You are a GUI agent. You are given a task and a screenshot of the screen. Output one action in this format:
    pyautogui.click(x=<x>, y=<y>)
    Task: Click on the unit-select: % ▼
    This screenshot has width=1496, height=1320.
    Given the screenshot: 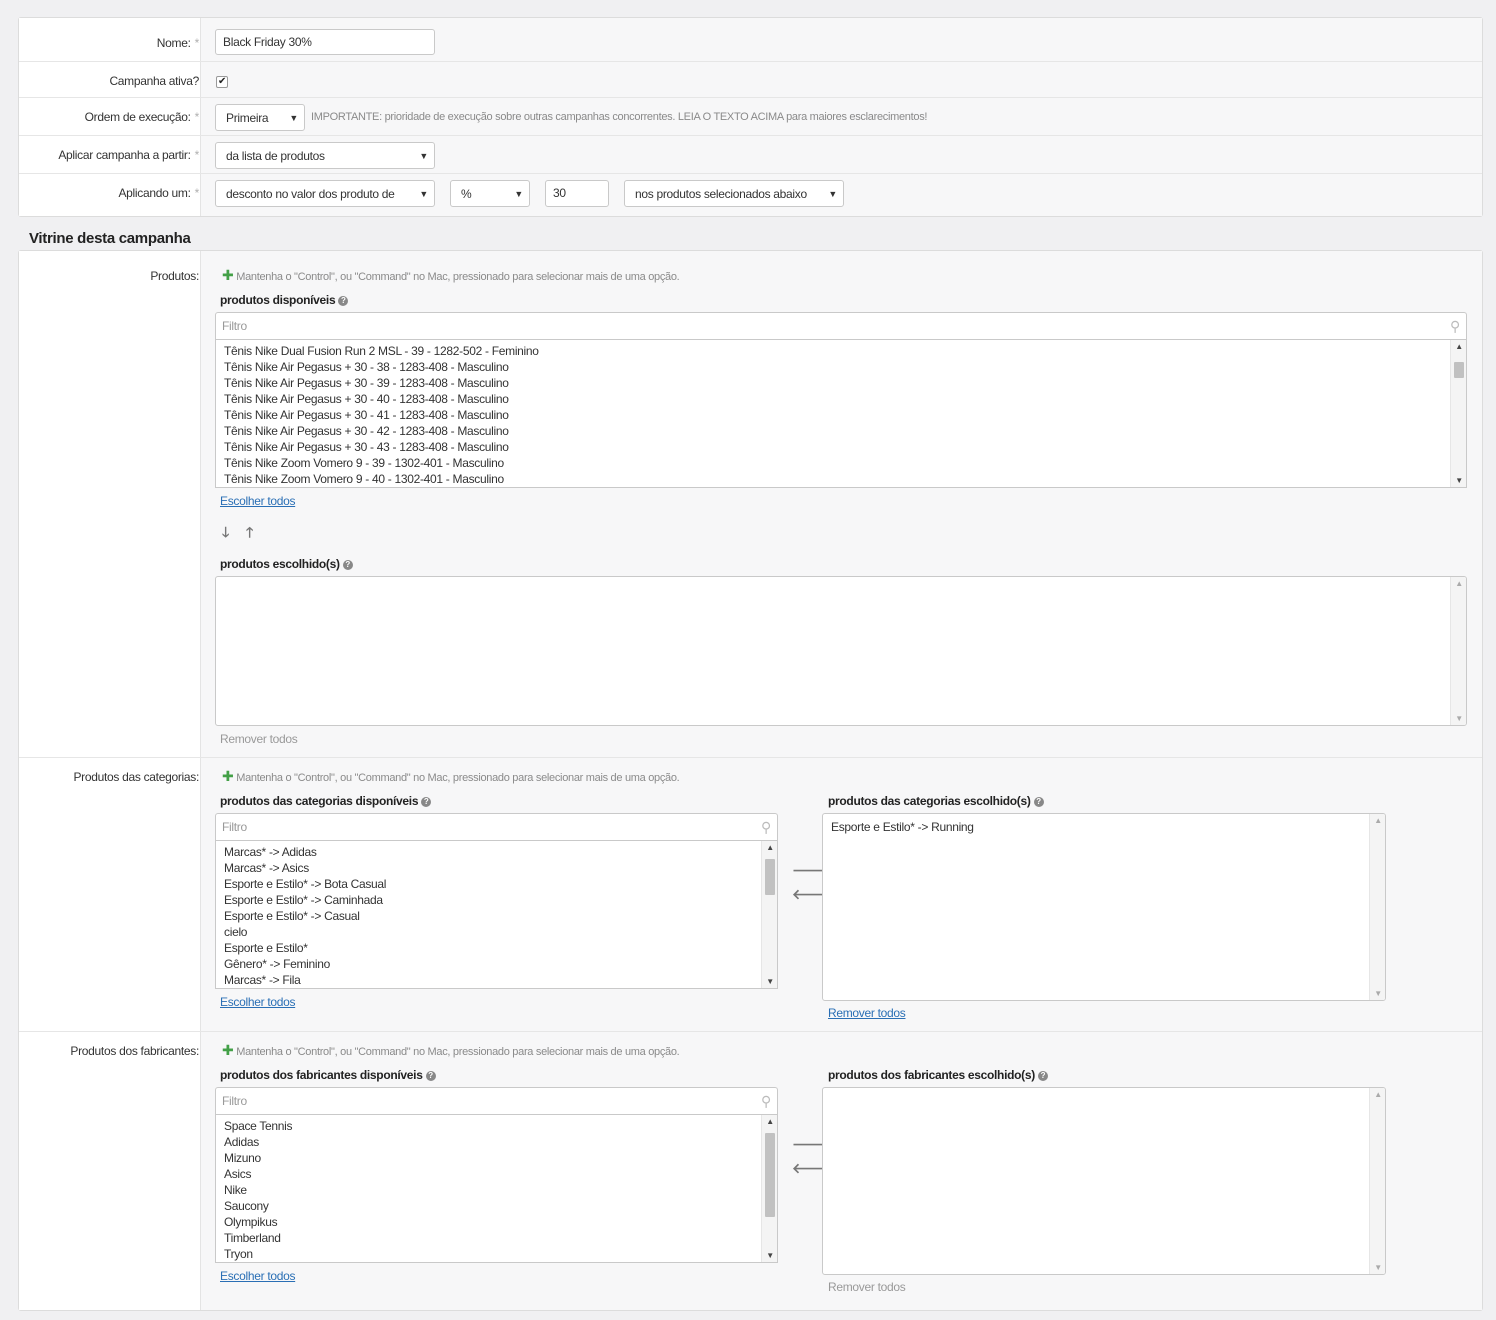 What is the action you would take?
    pyautogui.click(x=490, y=193)
    